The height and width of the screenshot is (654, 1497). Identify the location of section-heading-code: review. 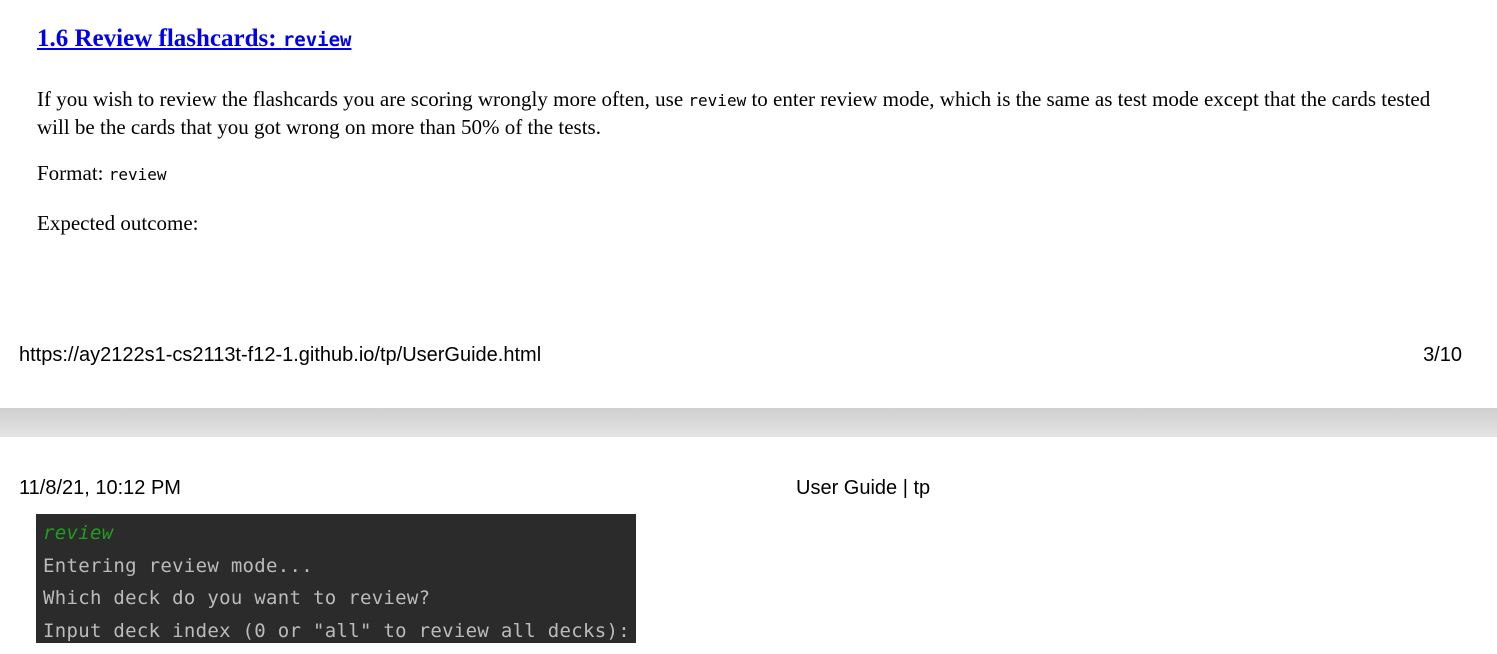
(317, 40).